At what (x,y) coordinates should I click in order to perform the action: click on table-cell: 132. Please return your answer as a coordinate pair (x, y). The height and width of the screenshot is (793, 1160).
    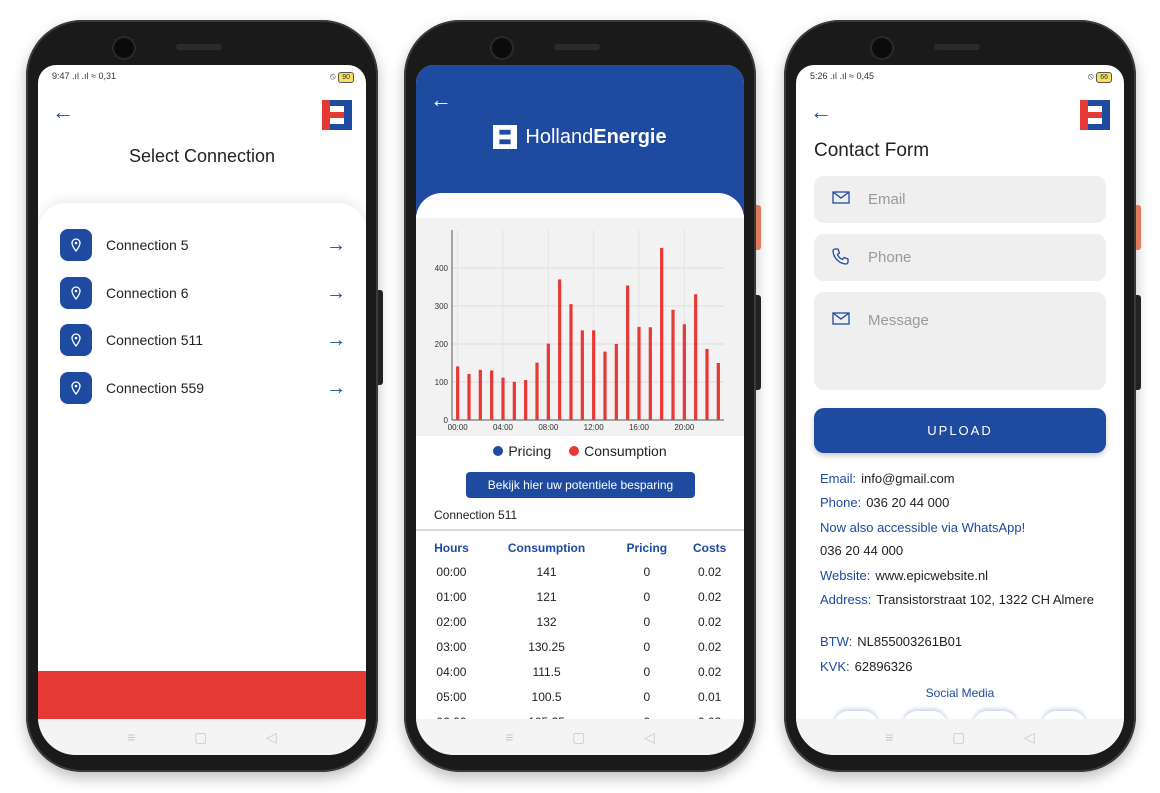
    Looking at the image, I should click on (546, 621).